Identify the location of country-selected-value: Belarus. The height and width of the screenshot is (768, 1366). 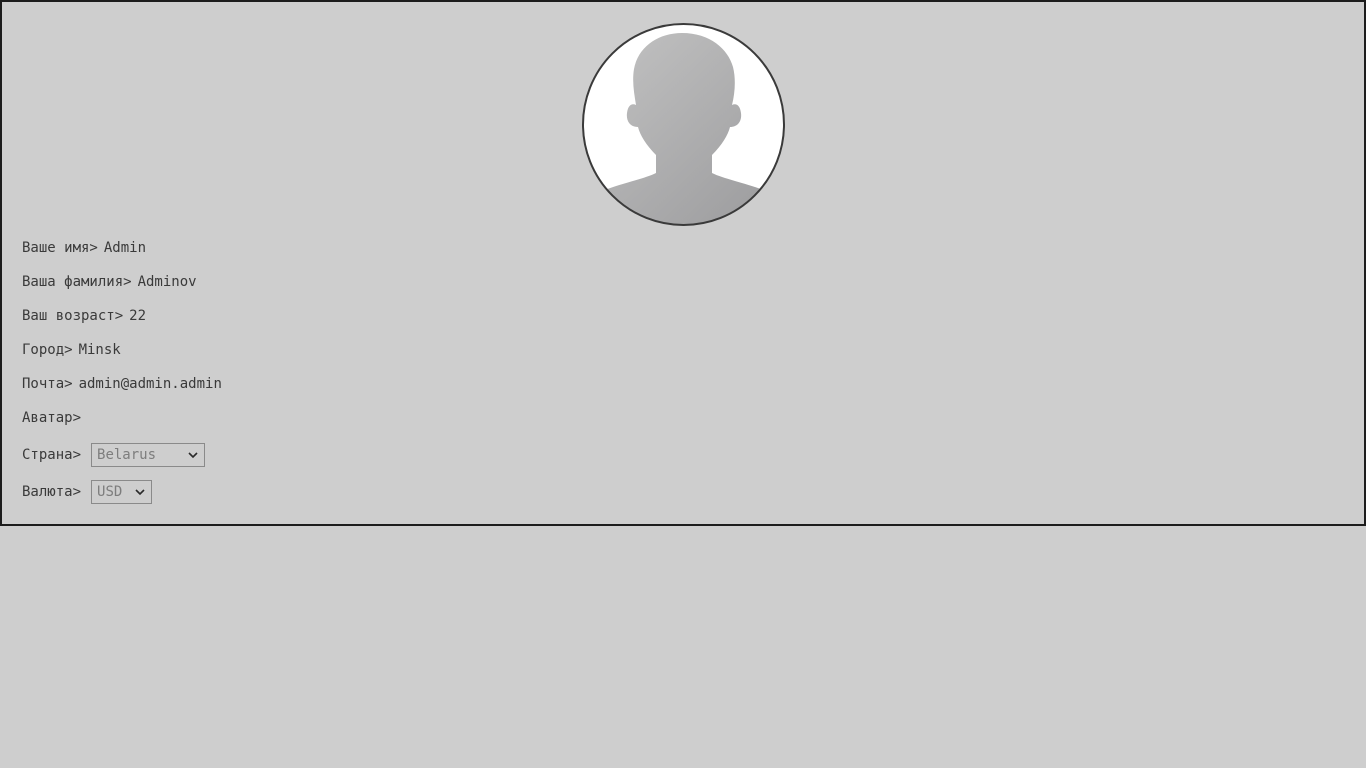
(127, 455).